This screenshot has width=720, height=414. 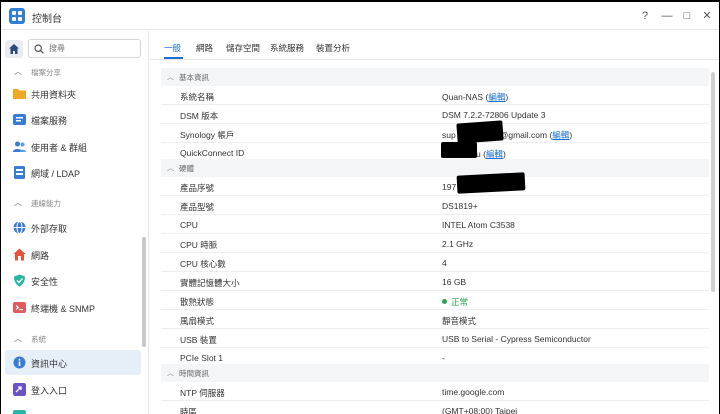 I want to click on row-value: Quan-NAS (編輯), so click(x=475, y=97).